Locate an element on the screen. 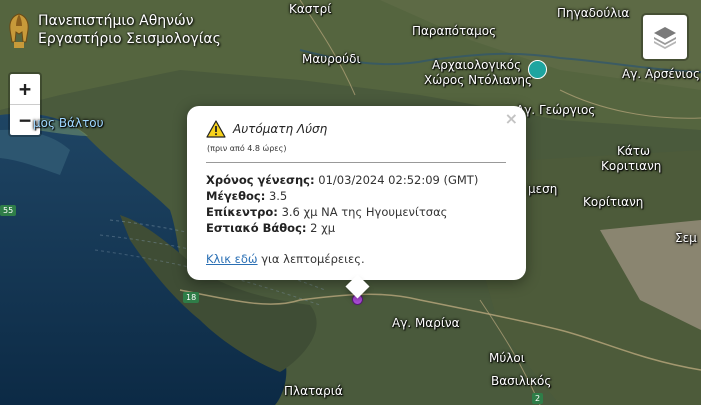  place-myloi: Μύλοι is located at coordinates (507, 358).